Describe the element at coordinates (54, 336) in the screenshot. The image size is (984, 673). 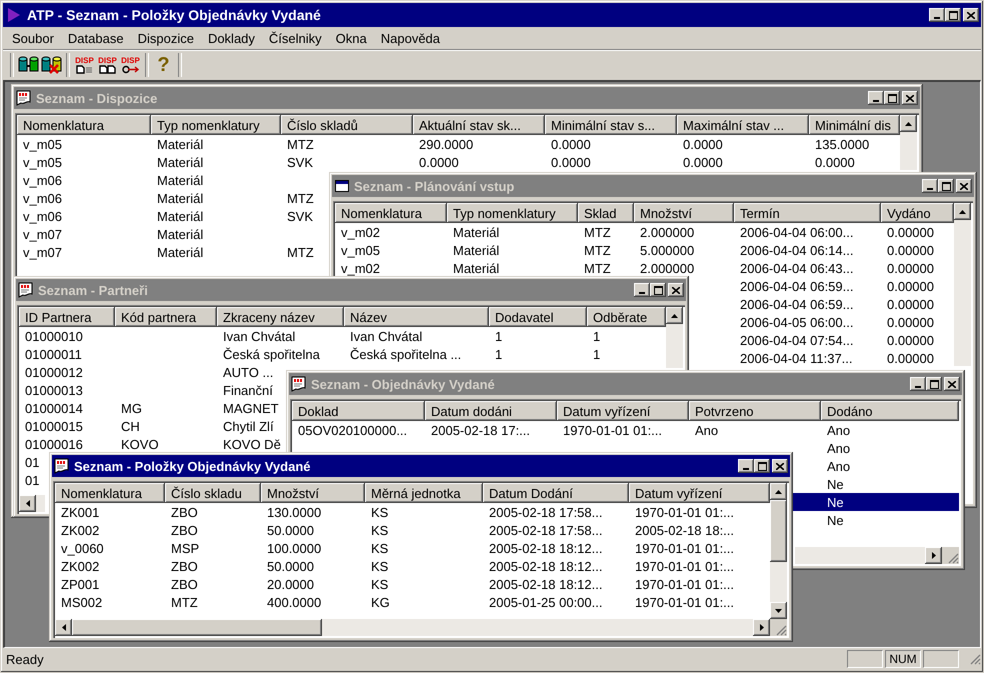
I see `table-cell-text: 01000010` at that location.